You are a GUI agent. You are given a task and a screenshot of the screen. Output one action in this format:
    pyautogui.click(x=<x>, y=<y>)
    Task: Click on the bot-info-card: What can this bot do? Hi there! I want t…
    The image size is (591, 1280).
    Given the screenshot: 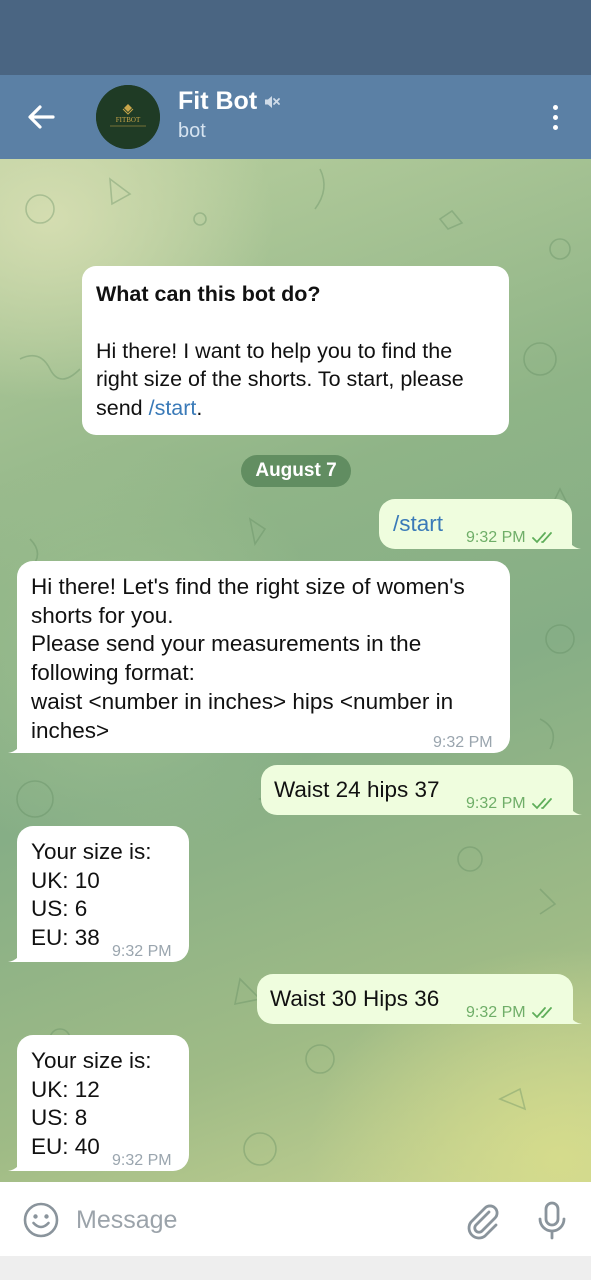 What is the action you would take?
    pyautogui.click(x=295, y=350)
    